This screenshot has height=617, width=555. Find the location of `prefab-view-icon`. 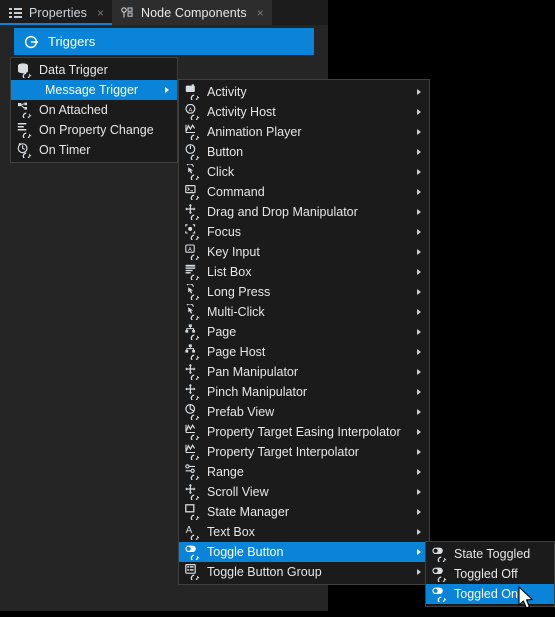

prefab-view-icon is located at coordinates (193, 412).